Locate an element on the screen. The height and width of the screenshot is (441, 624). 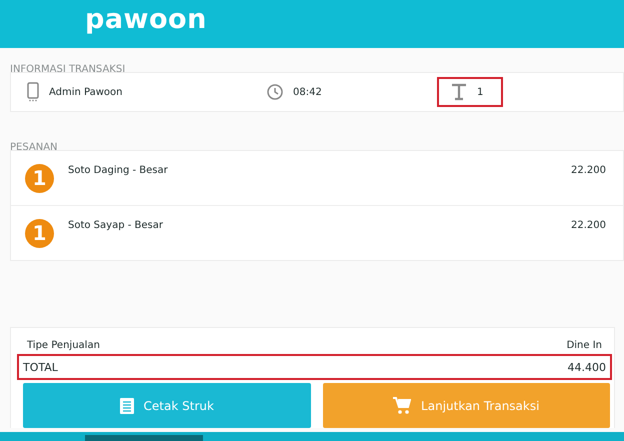
section-heading: INFORMASI TRANSAKSI is located at coordinates (67, 67).